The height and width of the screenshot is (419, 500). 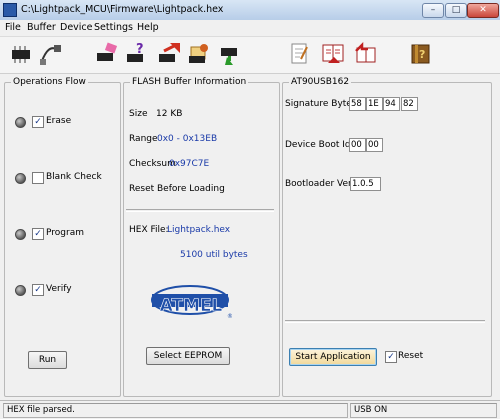 What do you see at coordinates (187, 139) in the screenshot?
I see `range-value: 0x0 - 0x13EB` at bounding box center [187, 139].